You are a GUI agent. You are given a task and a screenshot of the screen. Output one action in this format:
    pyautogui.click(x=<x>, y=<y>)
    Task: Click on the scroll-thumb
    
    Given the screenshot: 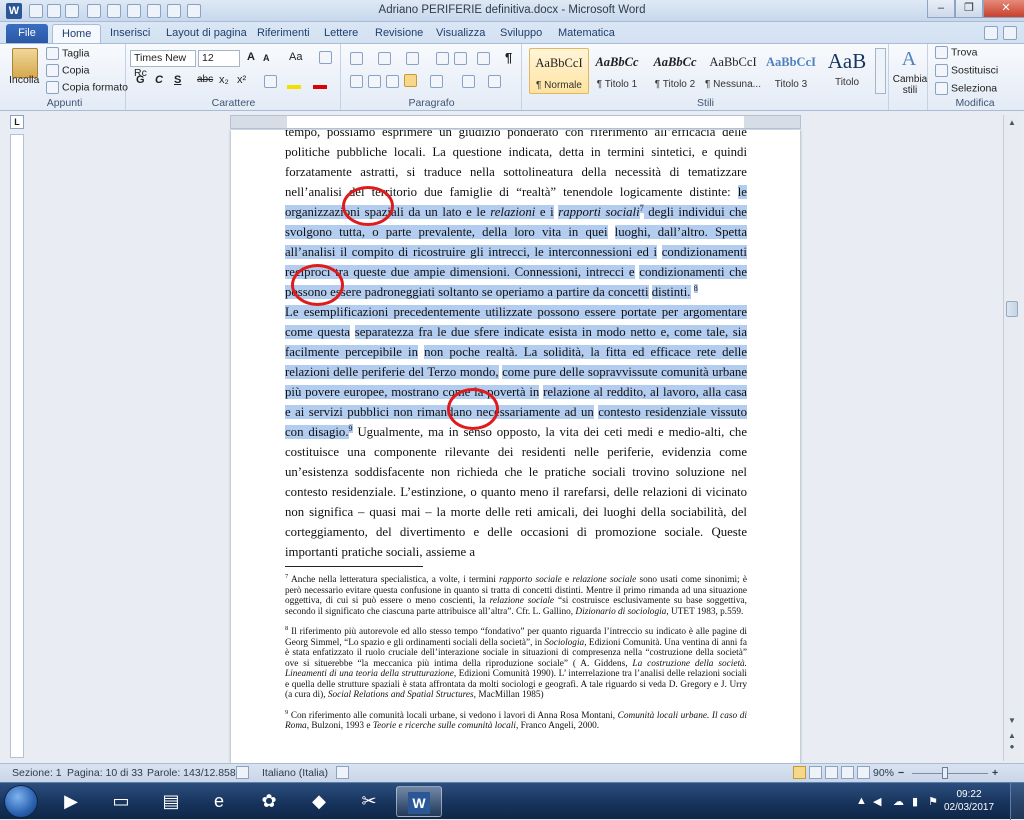 What is the action you would take?
    pyautogui.click(x=1012, y=309)
    